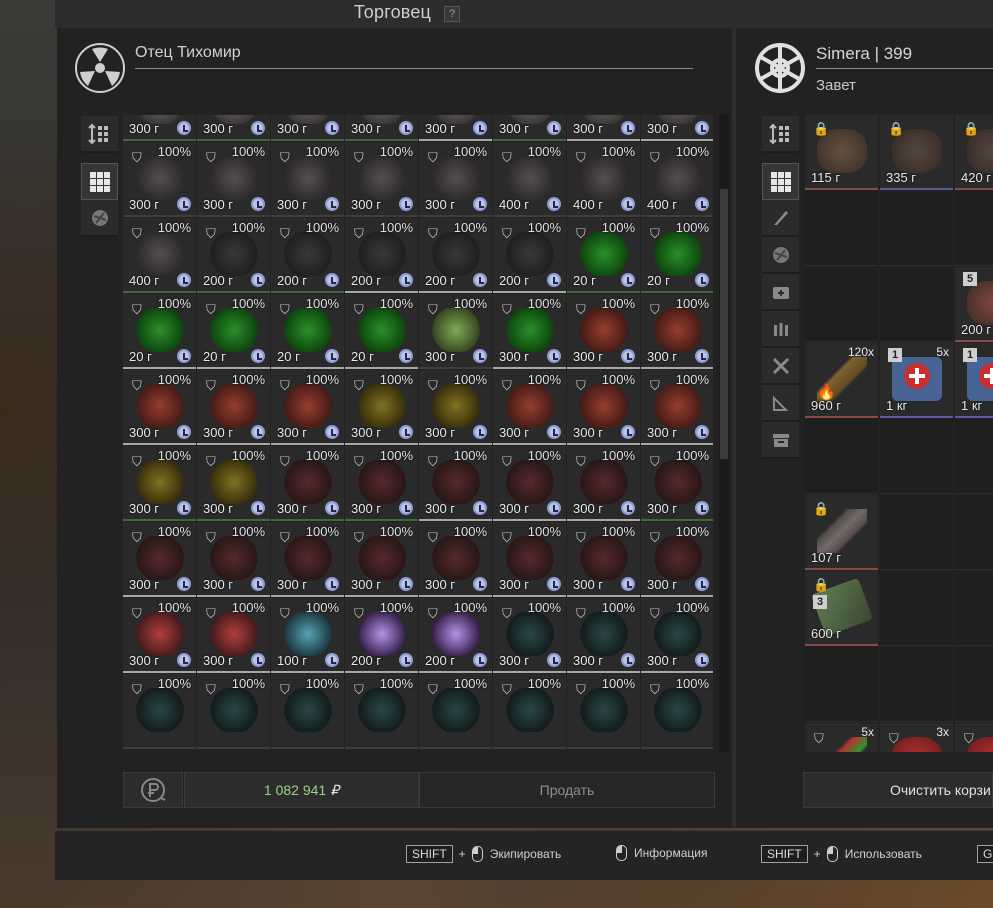 The image size is (993, 908). Describe the element at coordinates (974, 737) in the screenshot. I see `inventory-slot: ⛉` at that location.